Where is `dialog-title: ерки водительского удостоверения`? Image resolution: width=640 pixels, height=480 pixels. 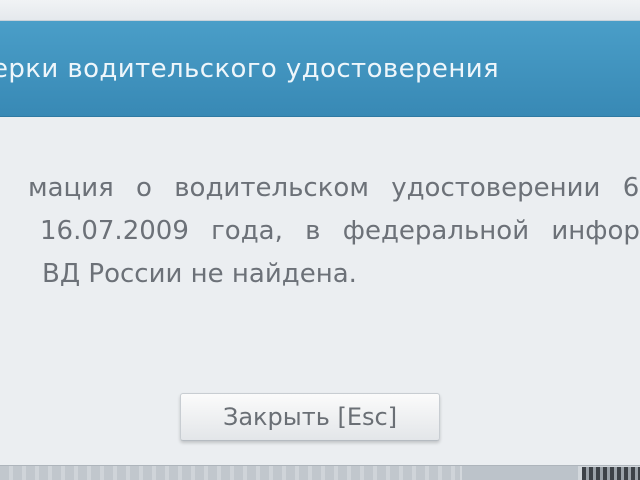
dialog-title: ерки водительского удостоверения is located at coordinates (250, 68).